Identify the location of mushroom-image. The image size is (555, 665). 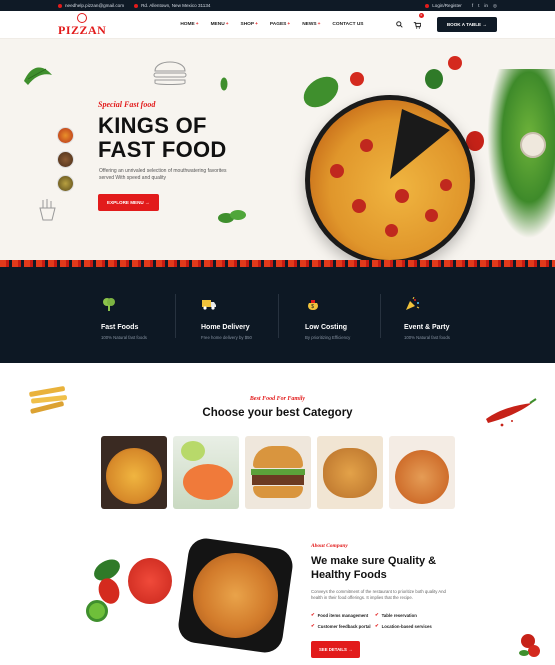
(533, 145).